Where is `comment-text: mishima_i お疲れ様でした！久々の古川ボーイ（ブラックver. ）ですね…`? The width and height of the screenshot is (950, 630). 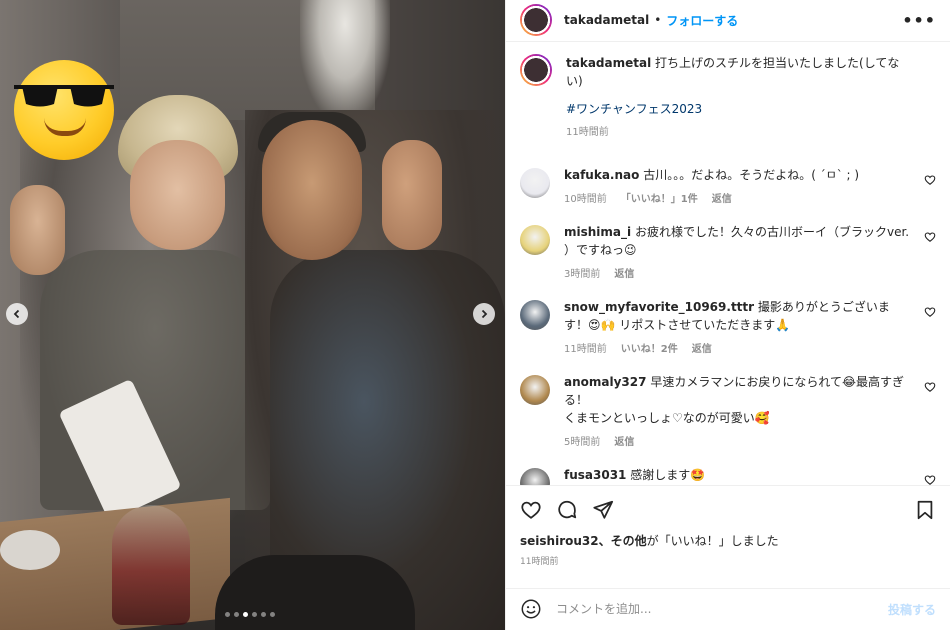
comment-text: mishima_i お疲れ様でした！久々の古川ボーイ（ブラックver. ）ですね… is located at coordinates (738, 241).